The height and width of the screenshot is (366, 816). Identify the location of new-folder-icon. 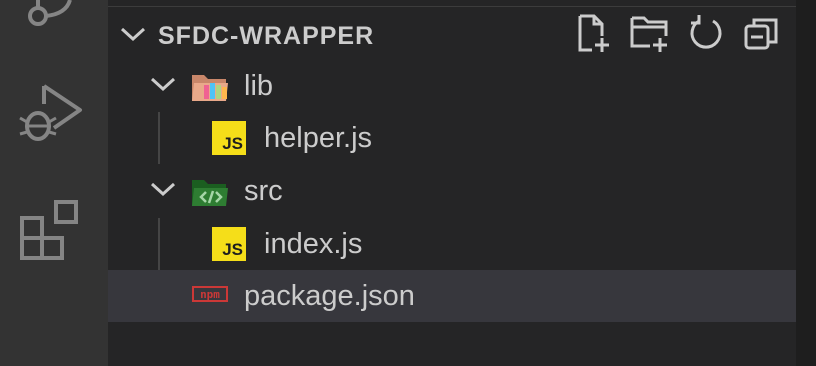
(650, 34).